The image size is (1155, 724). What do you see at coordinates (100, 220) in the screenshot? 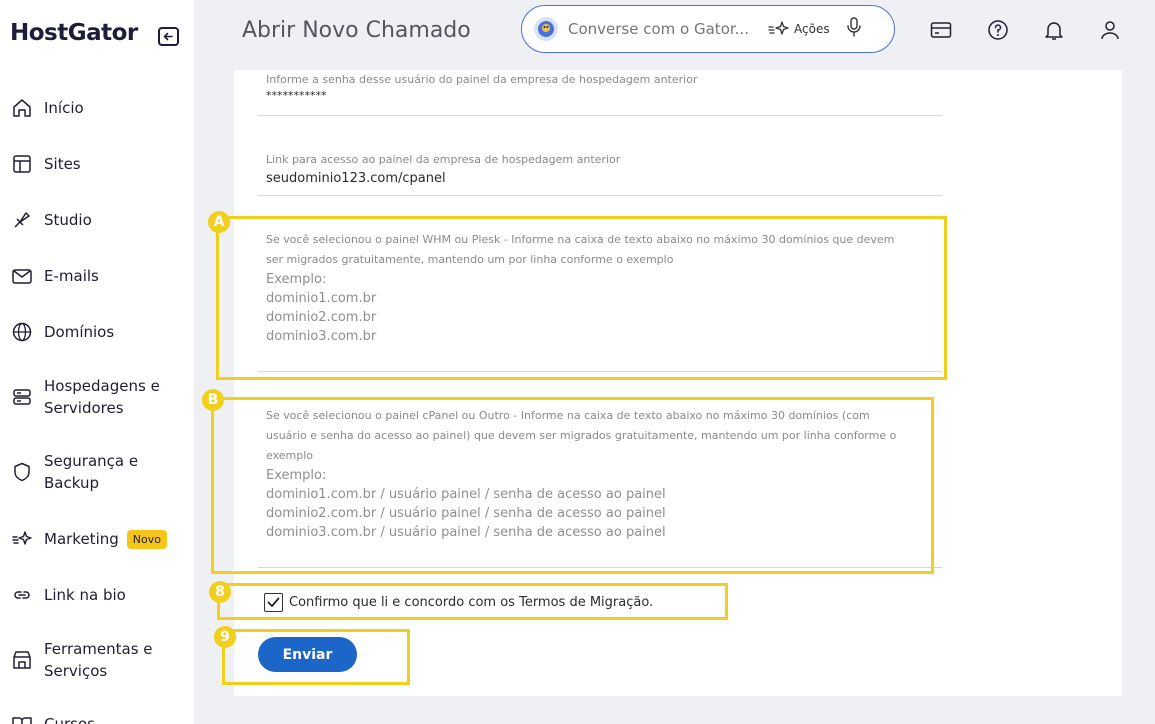
I see `sidebar-item-studio: Studio` at bounding box center [100, 220].